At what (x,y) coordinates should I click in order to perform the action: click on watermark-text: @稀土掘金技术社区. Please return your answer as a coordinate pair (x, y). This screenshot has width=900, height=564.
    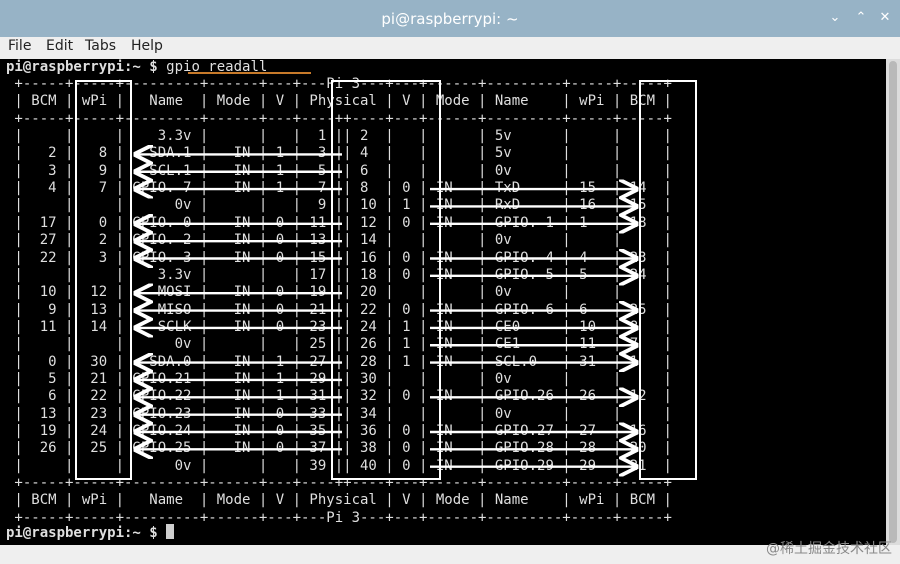
    Looking at the image, I should click on (829, 549).